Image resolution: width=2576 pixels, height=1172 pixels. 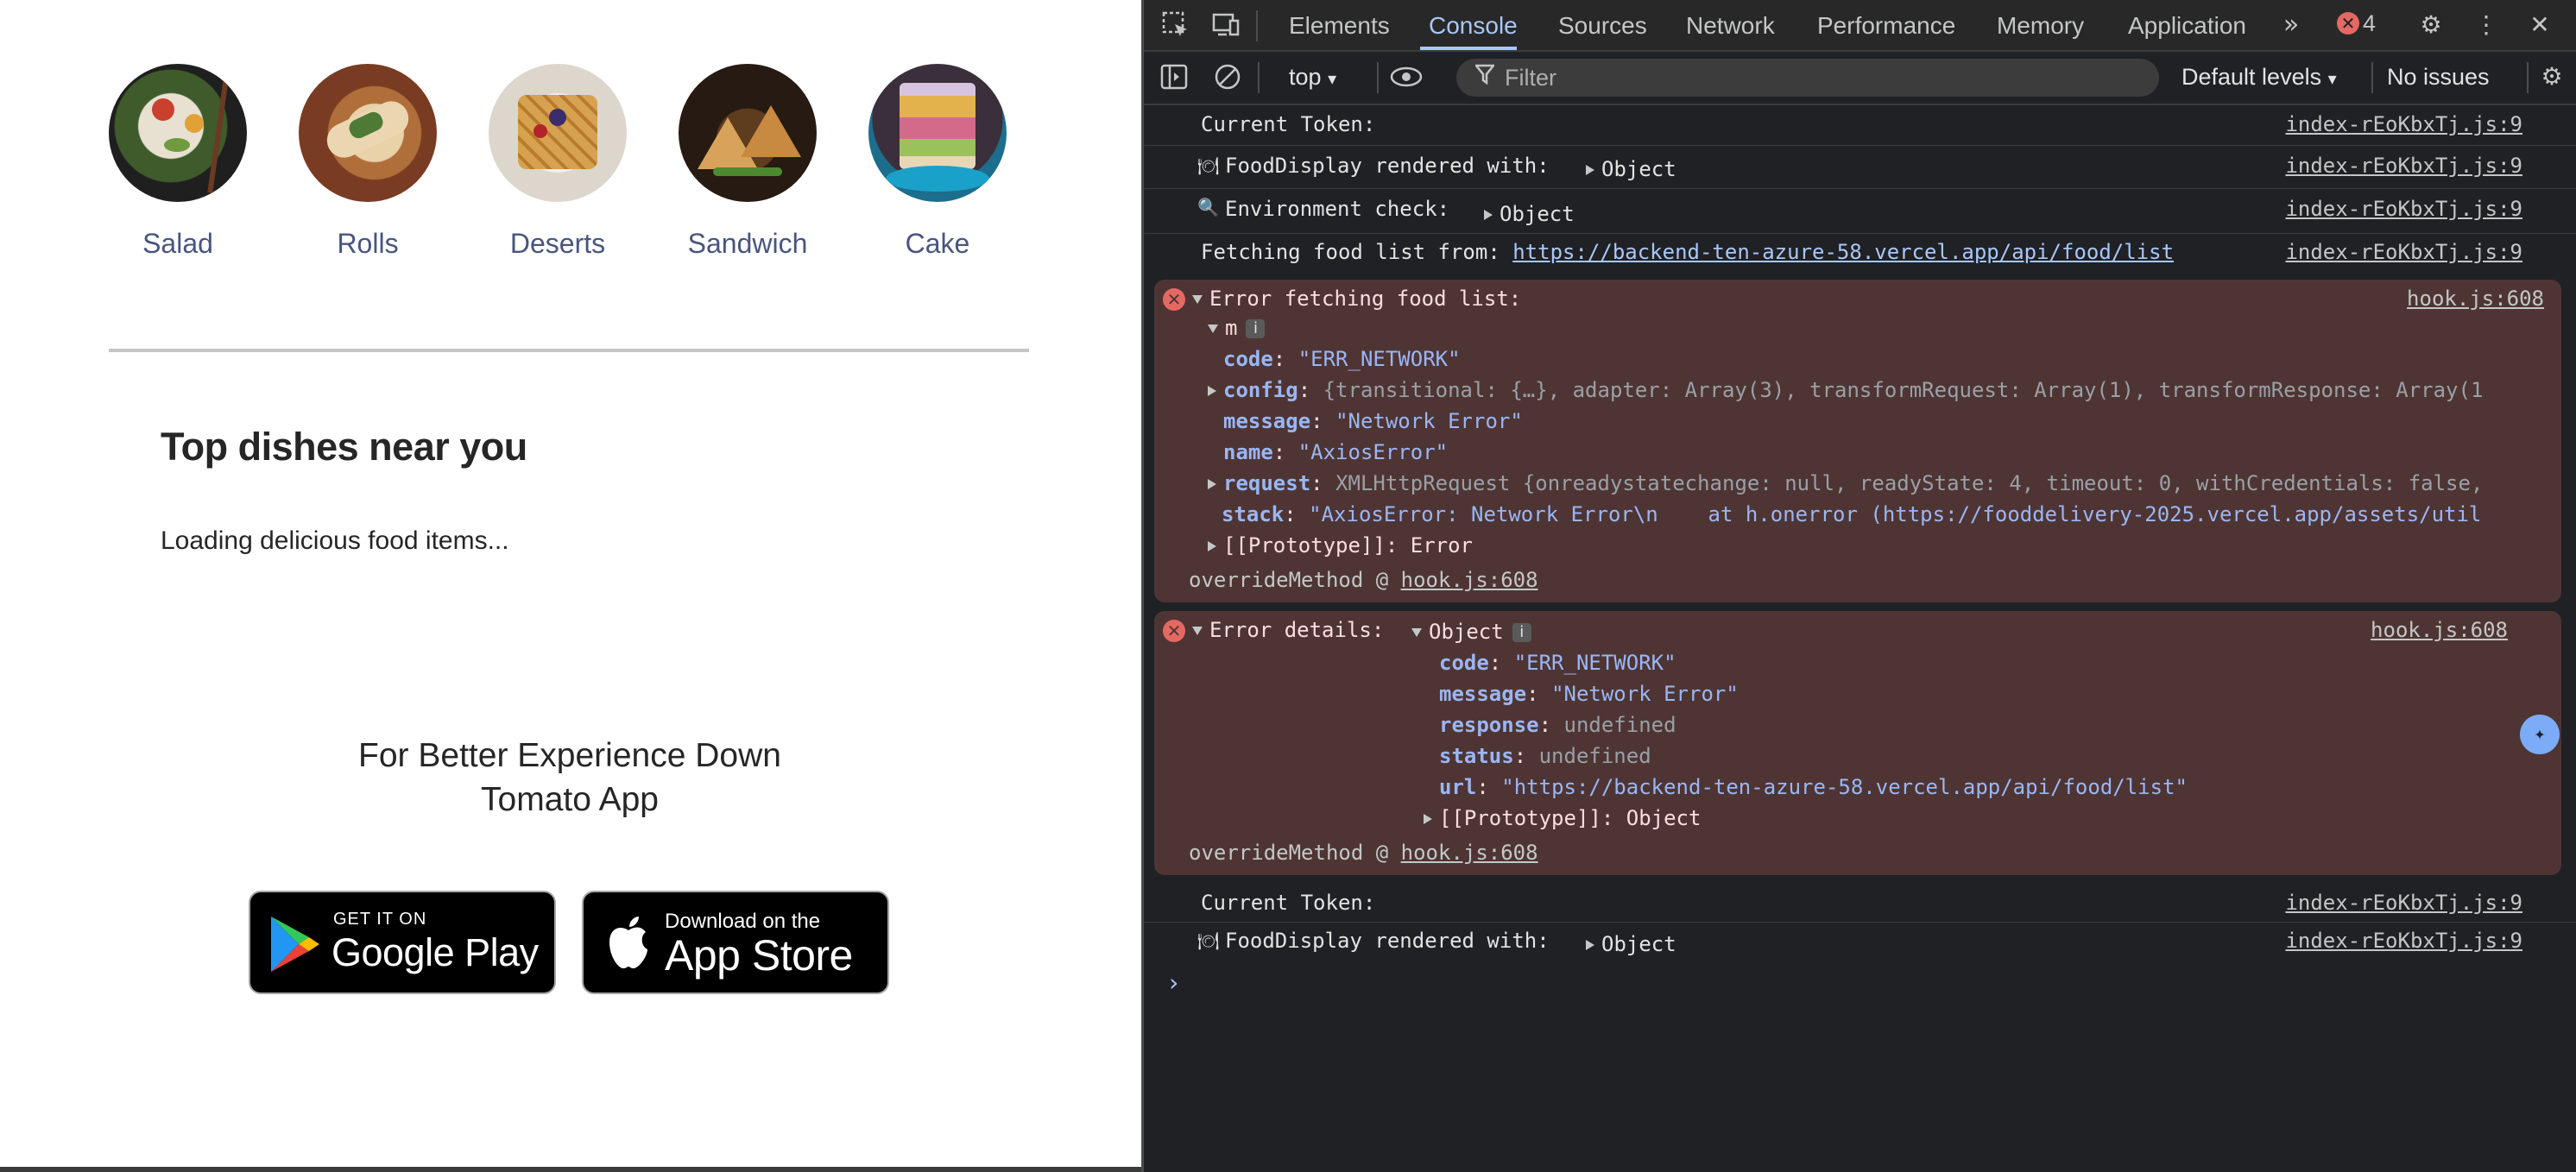 What do you see at coordinates (1197, 299) in the screenshot?
I see `collapse-triangle-icon` at bounding box center [1197, 299].